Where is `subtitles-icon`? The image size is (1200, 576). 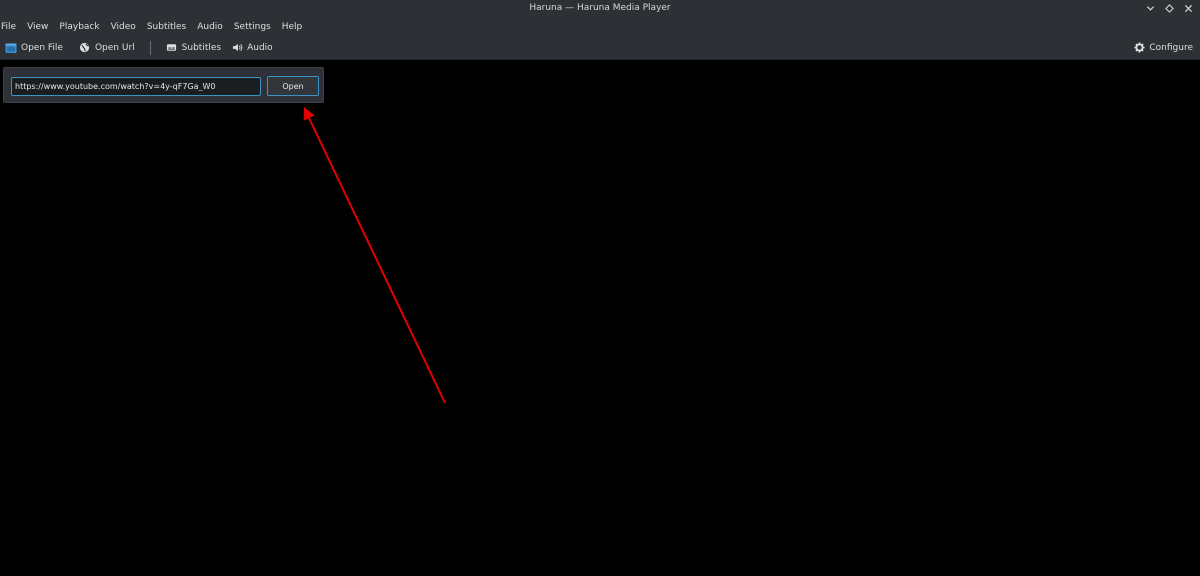 subtitles-icon is located at coordinates (172, 48).